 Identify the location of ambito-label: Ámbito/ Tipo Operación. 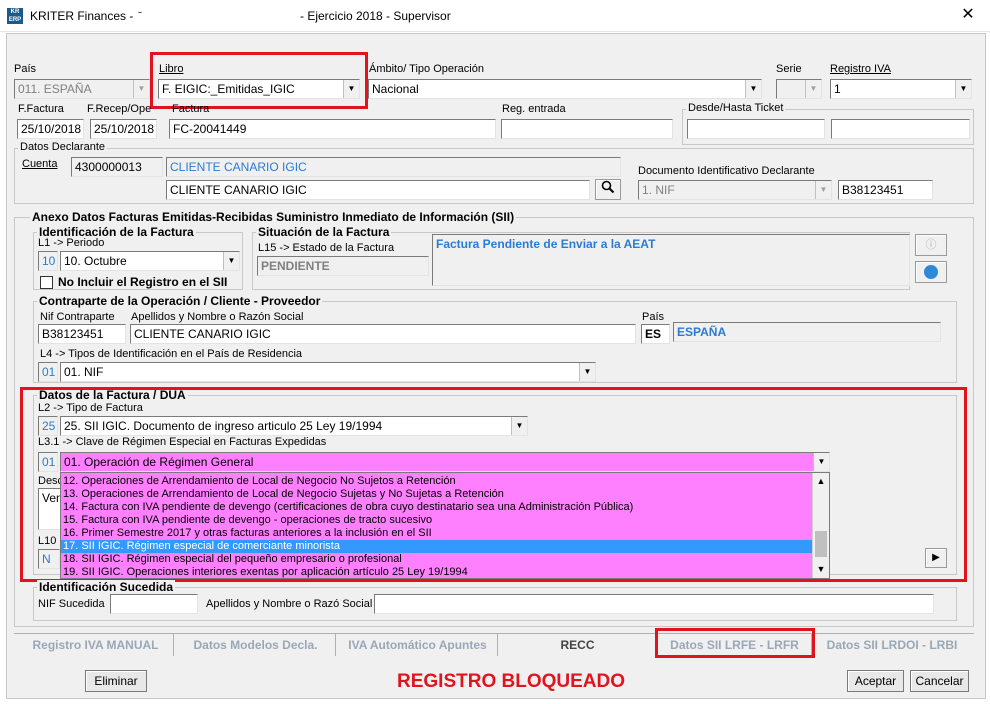
(426, 69).